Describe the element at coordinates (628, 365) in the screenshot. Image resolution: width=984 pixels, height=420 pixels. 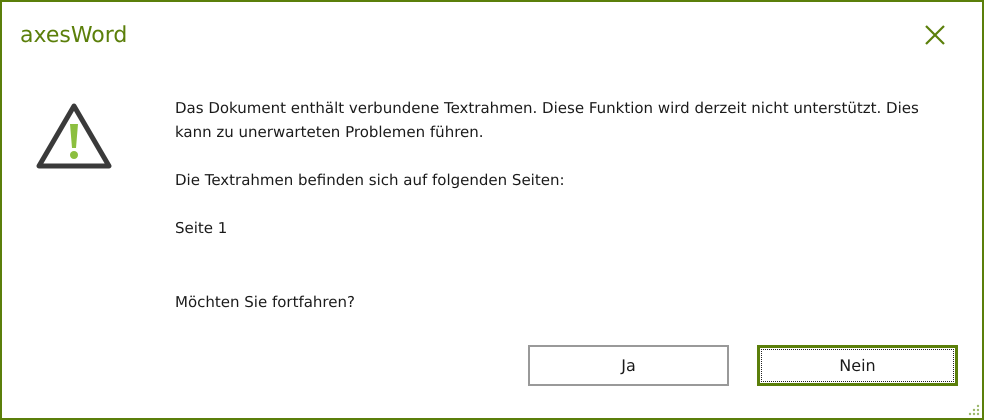
I see `dialog-button: Ja` at that location.